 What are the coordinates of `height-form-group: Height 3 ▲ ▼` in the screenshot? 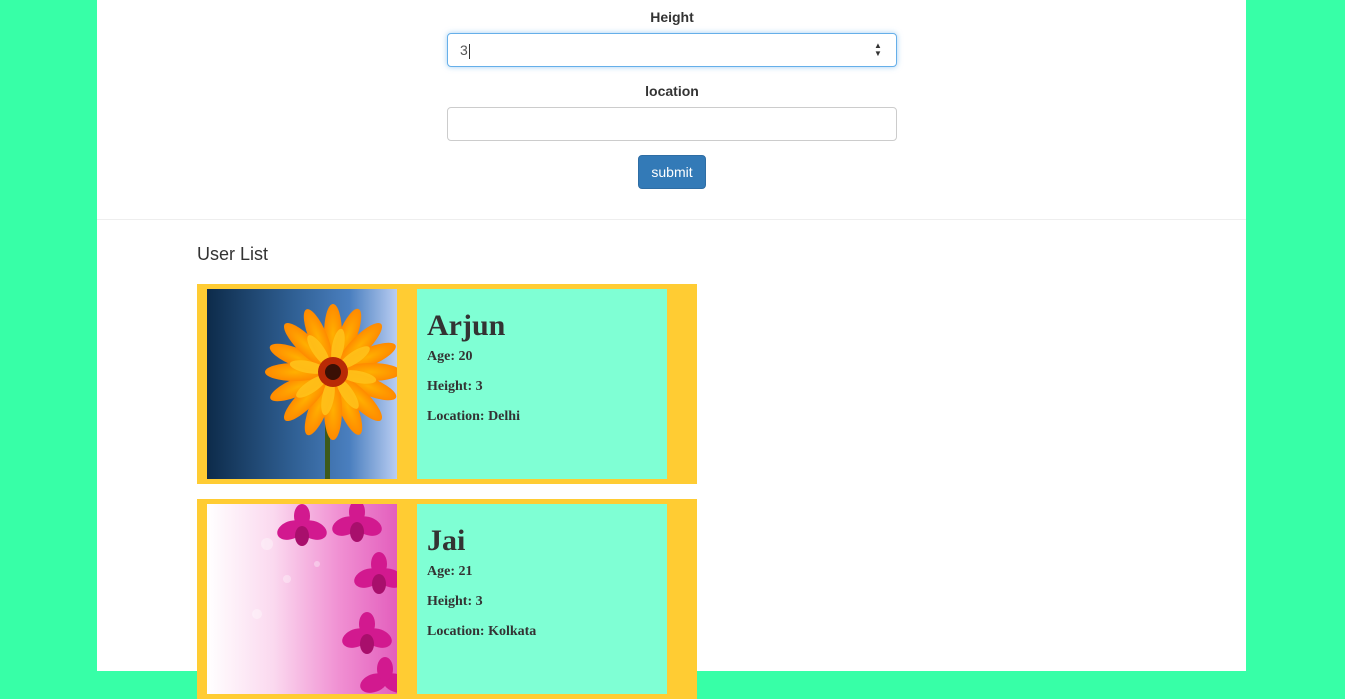 It's located at (672, 37).